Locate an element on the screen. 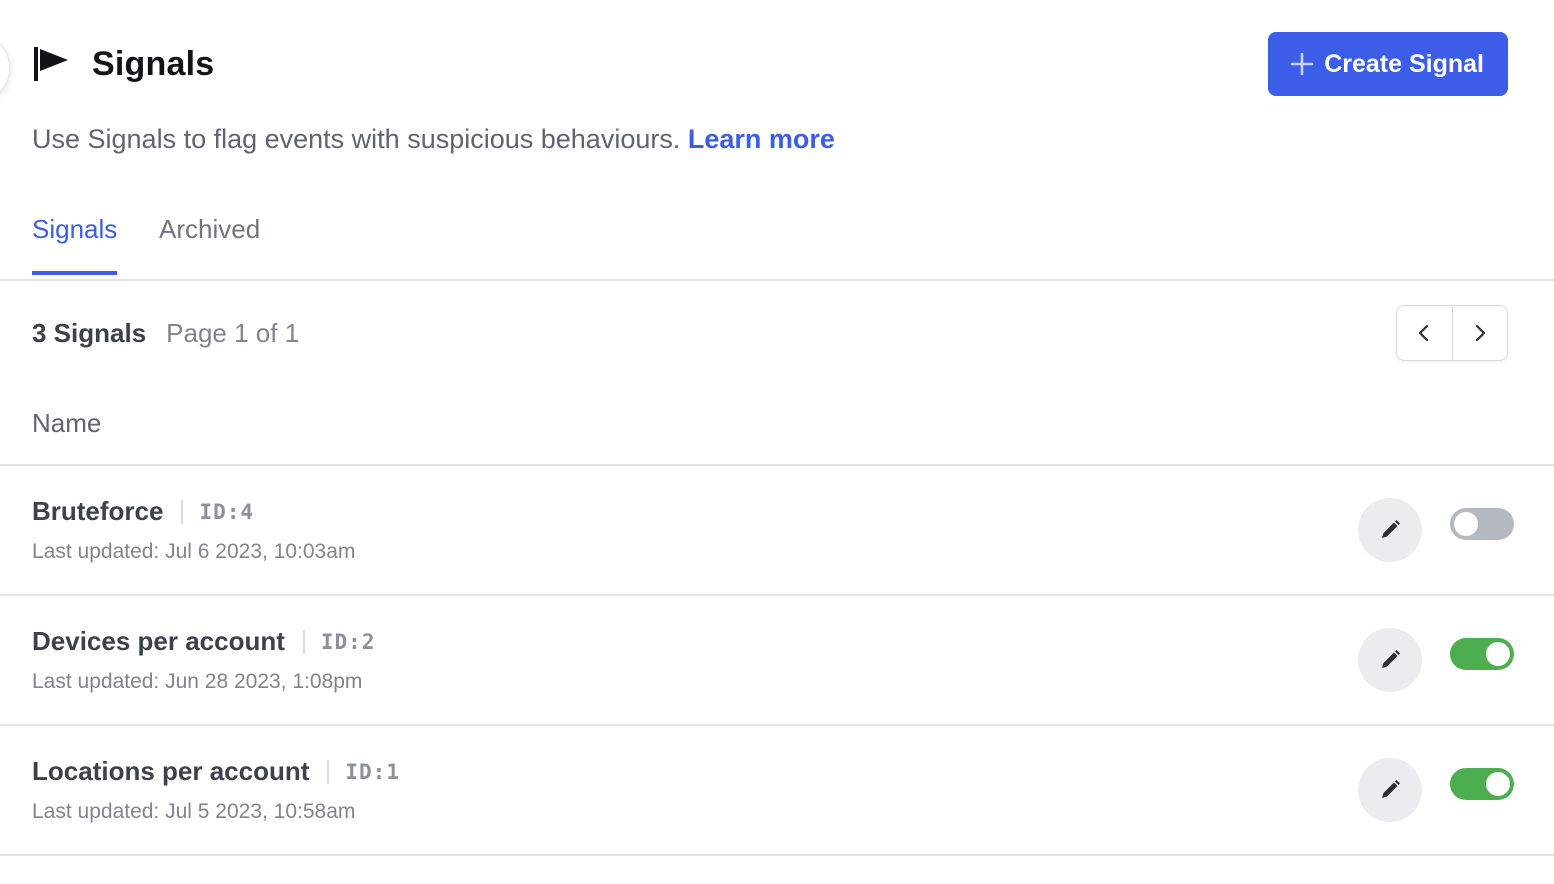 The width and height of the screenshot is (1554, 884). chevron-left-icon is located at coordinates (1424, 333).